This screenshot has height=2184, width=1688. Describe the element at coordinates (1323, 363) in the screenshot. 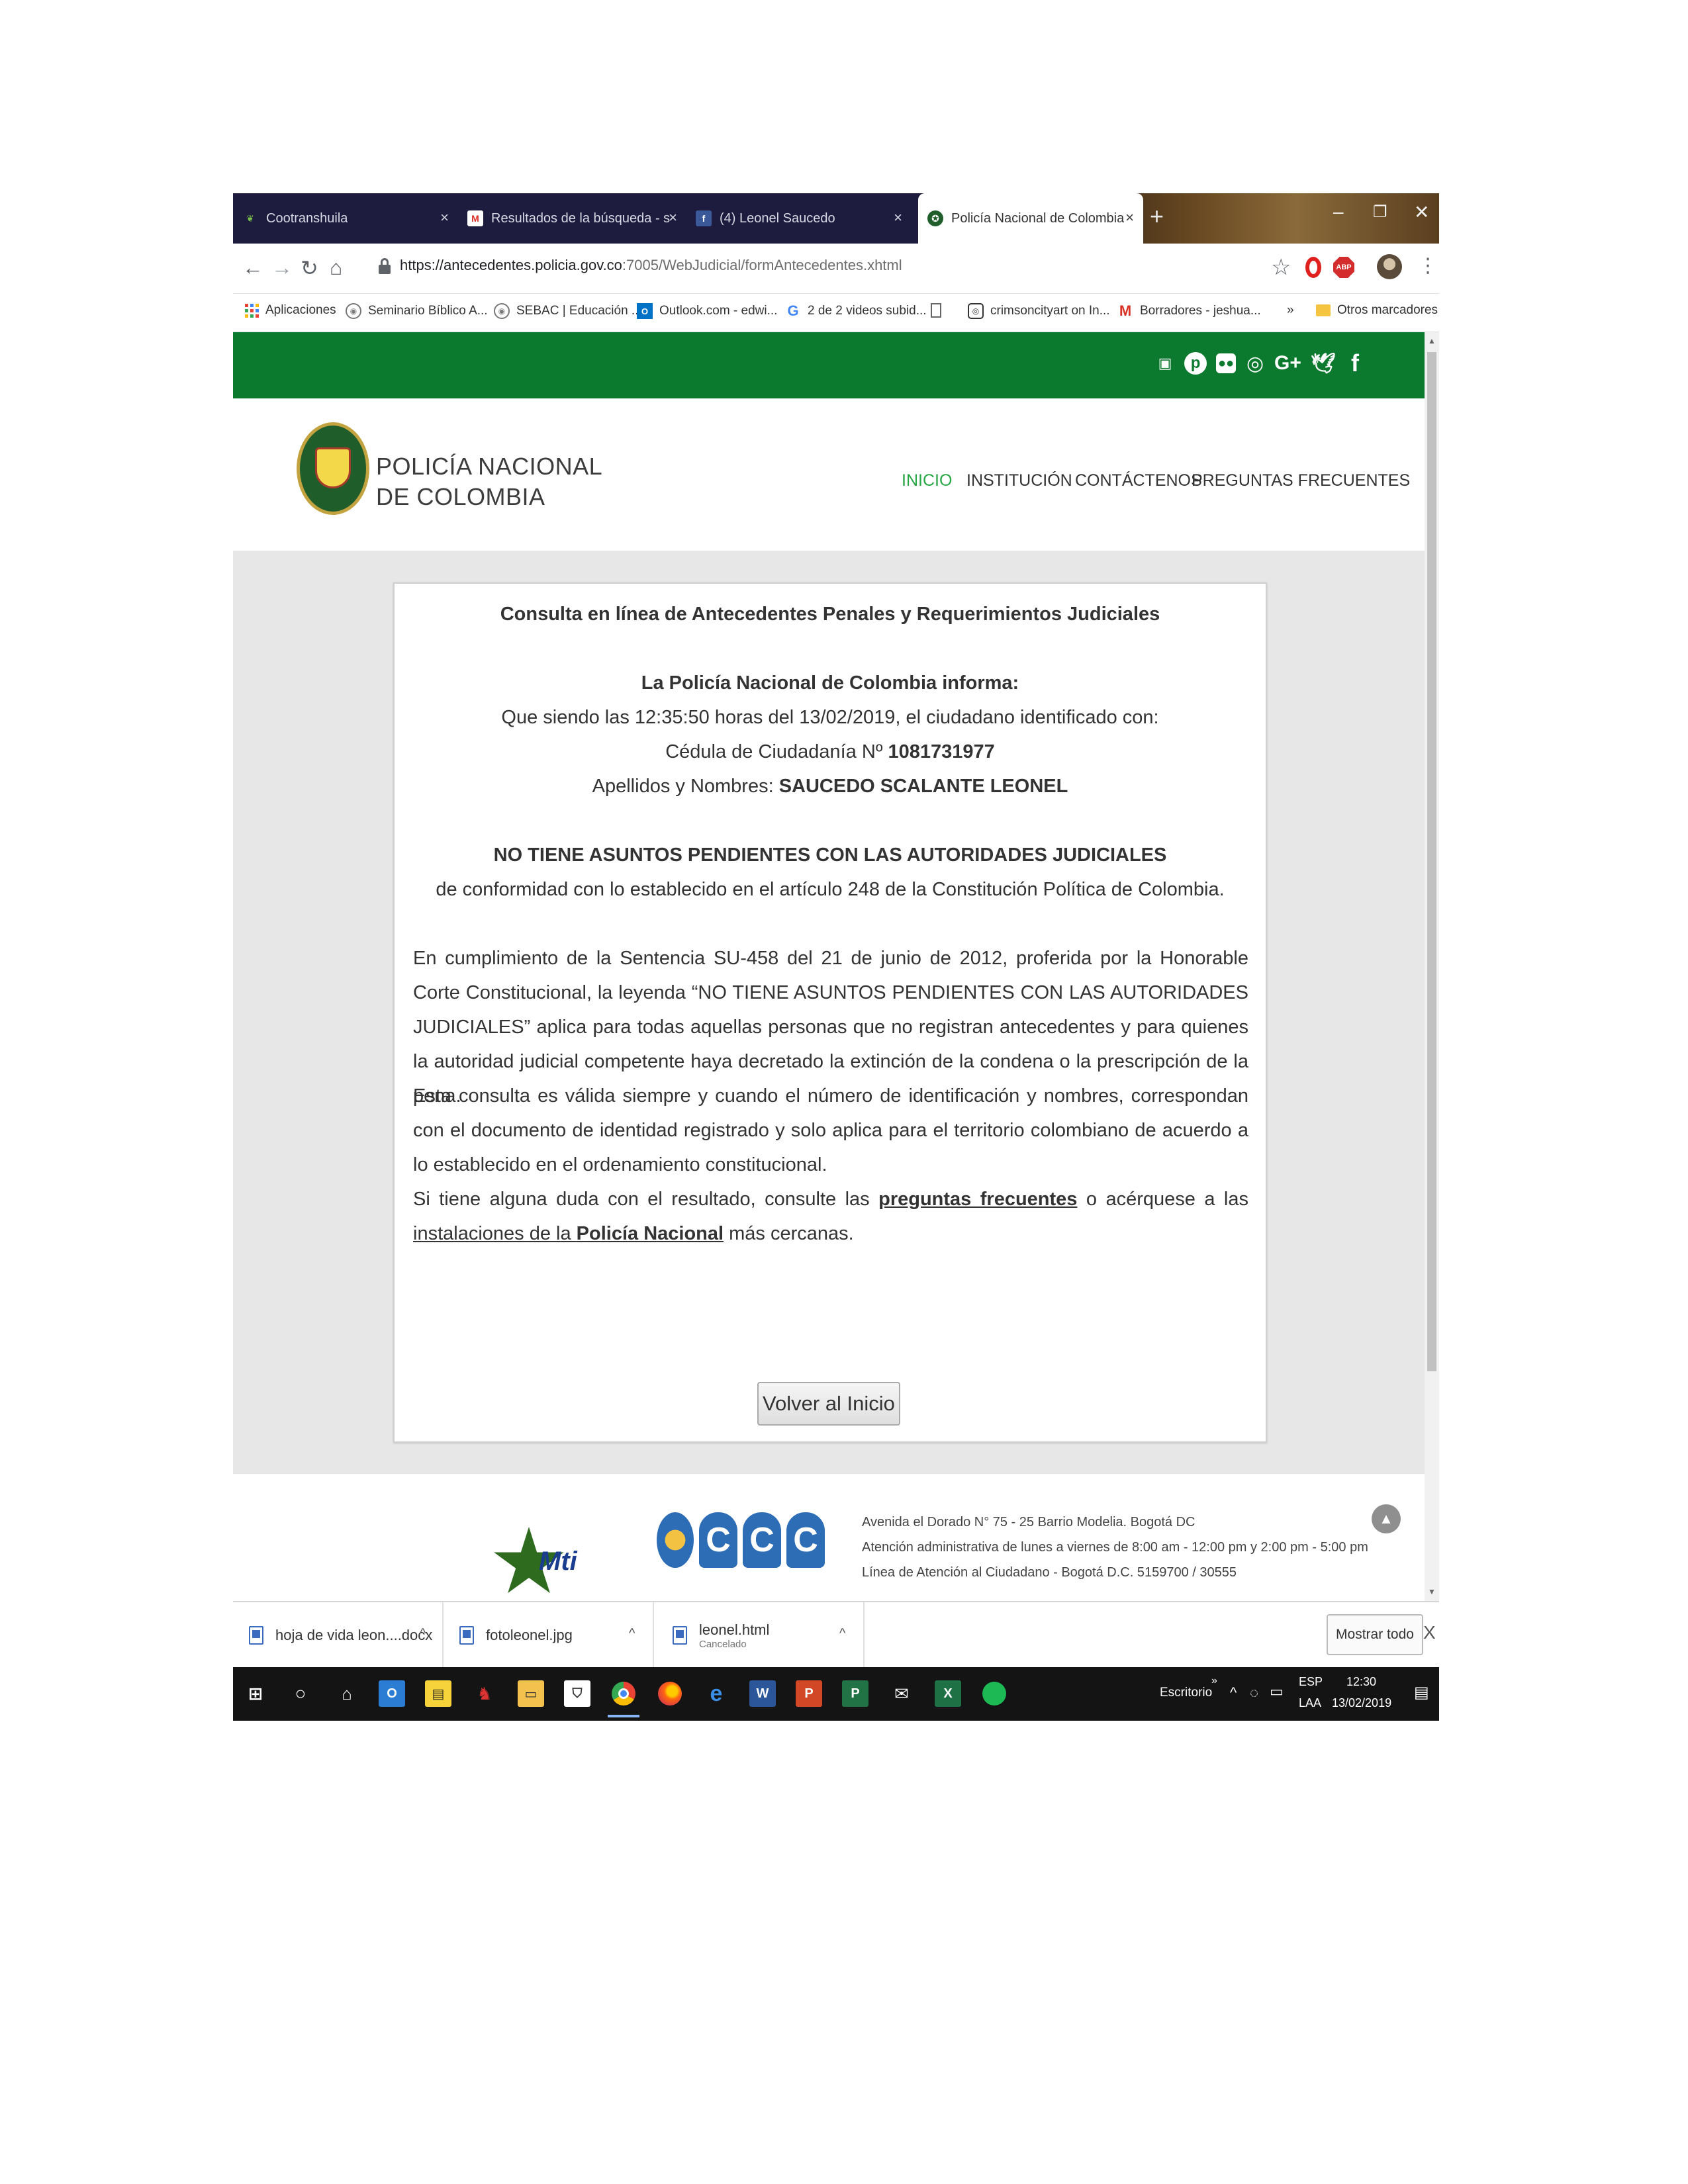

I see `twitter-icon: 🕊` at that location.